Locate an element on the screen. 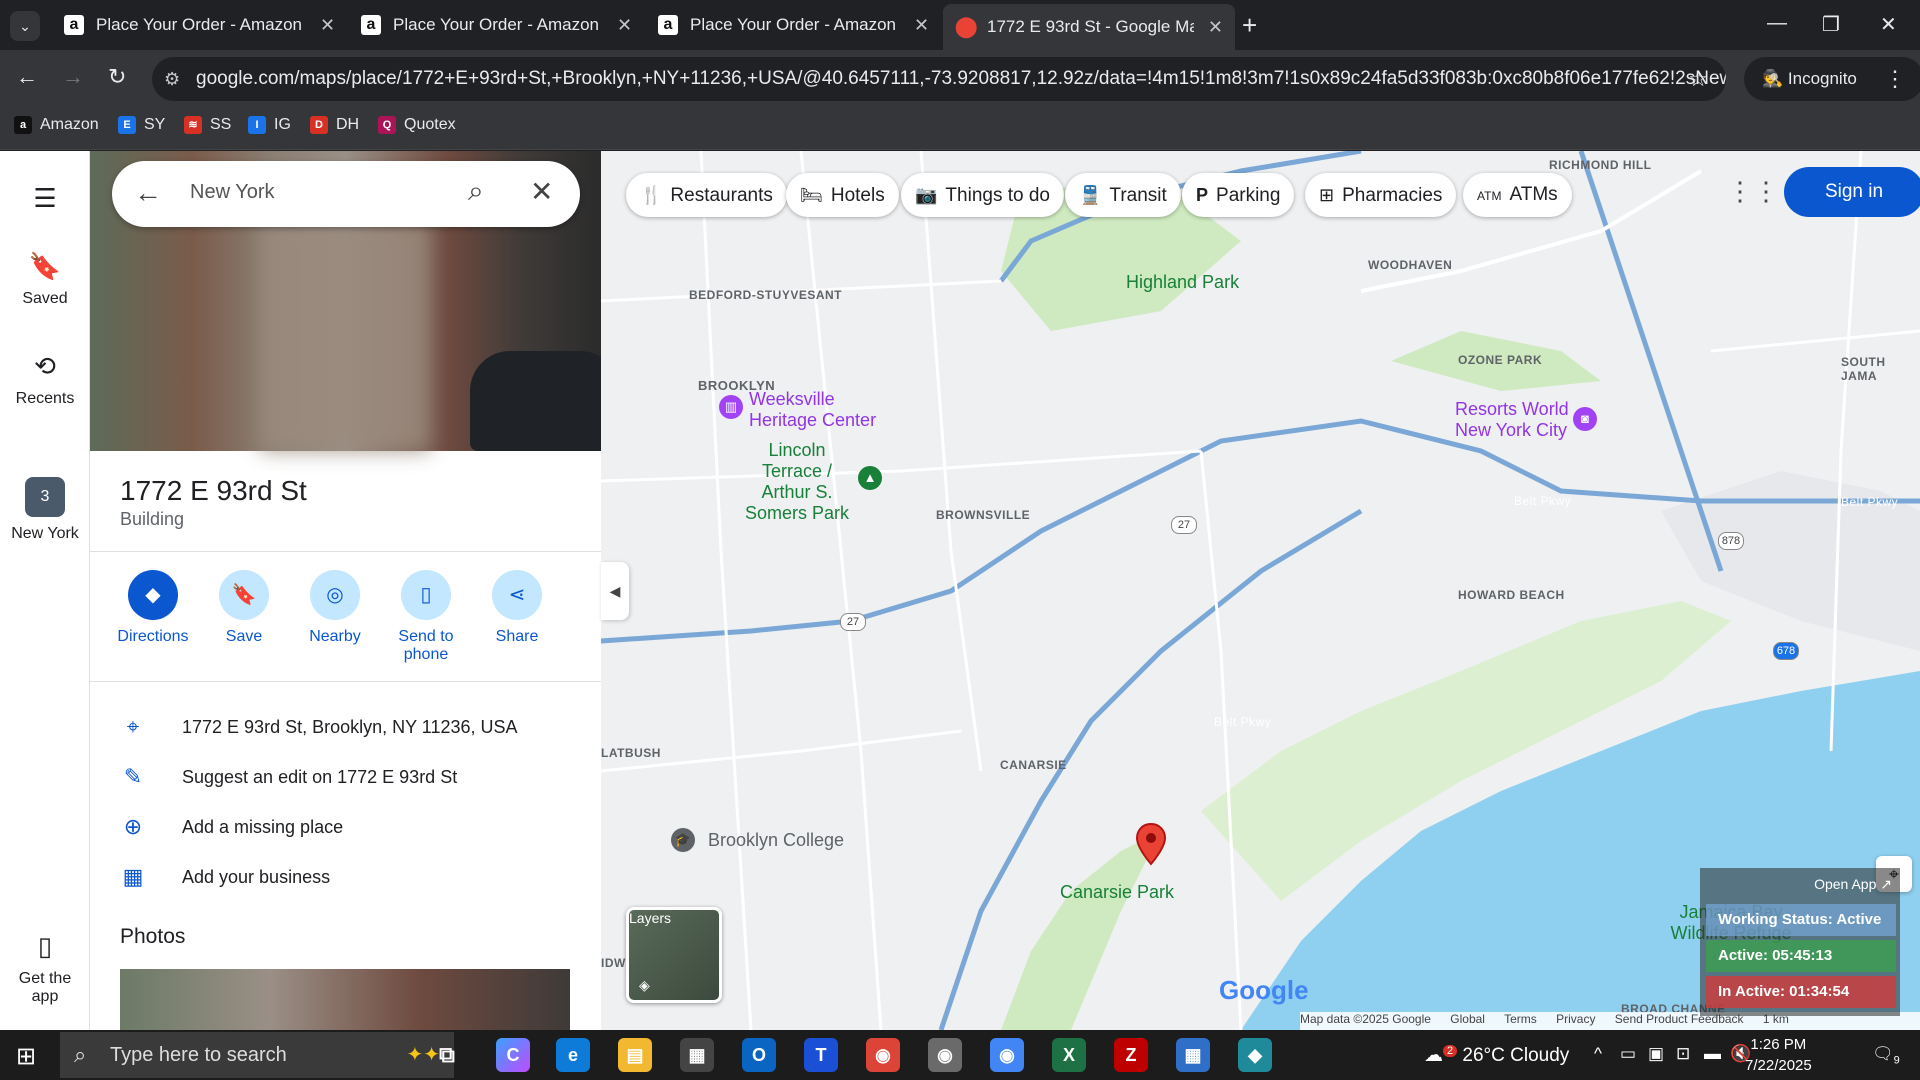 The height and width of the screenshot is (1080, 1920). share-button: ⋖ Share is located at coordinates (517, 608).